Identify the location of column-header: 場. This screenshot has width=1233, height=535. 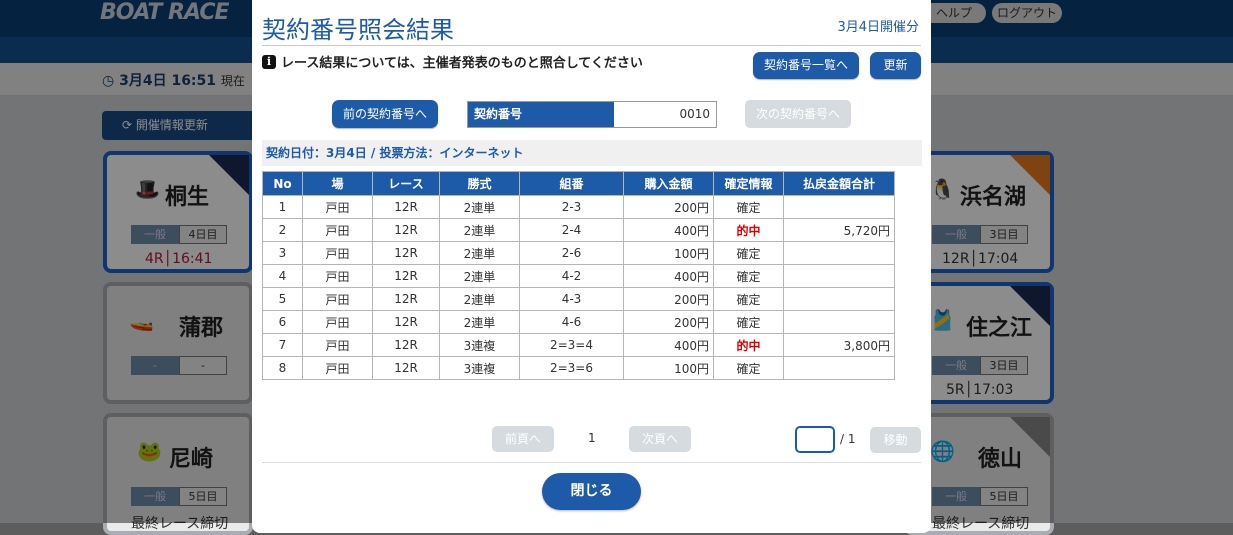
(337, 183).